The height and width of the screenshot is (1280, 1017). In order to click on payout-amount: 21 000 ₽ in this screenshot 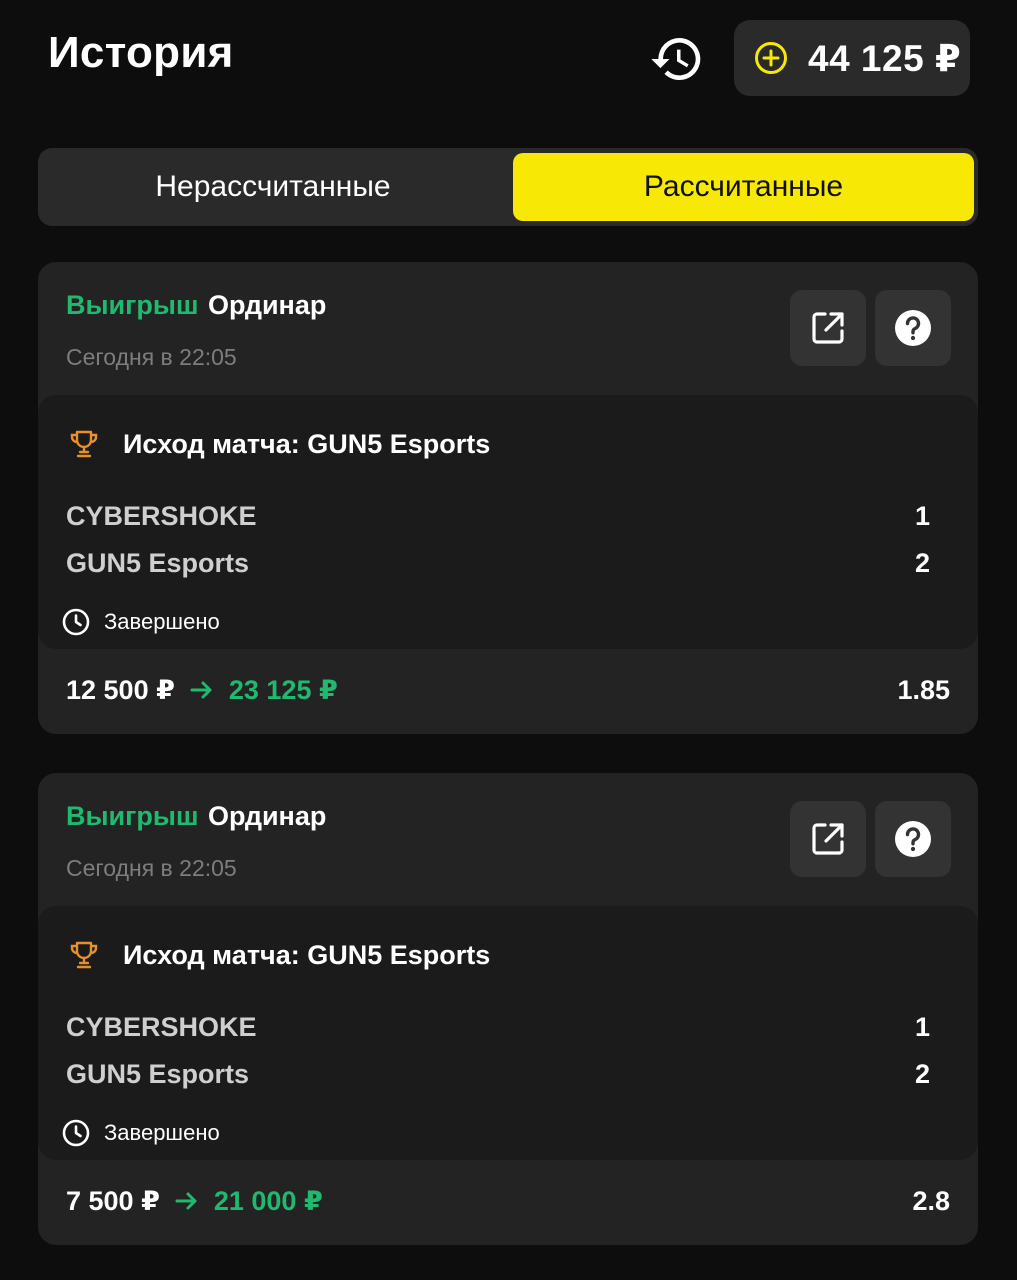, I will do `click(268, 1200)`.